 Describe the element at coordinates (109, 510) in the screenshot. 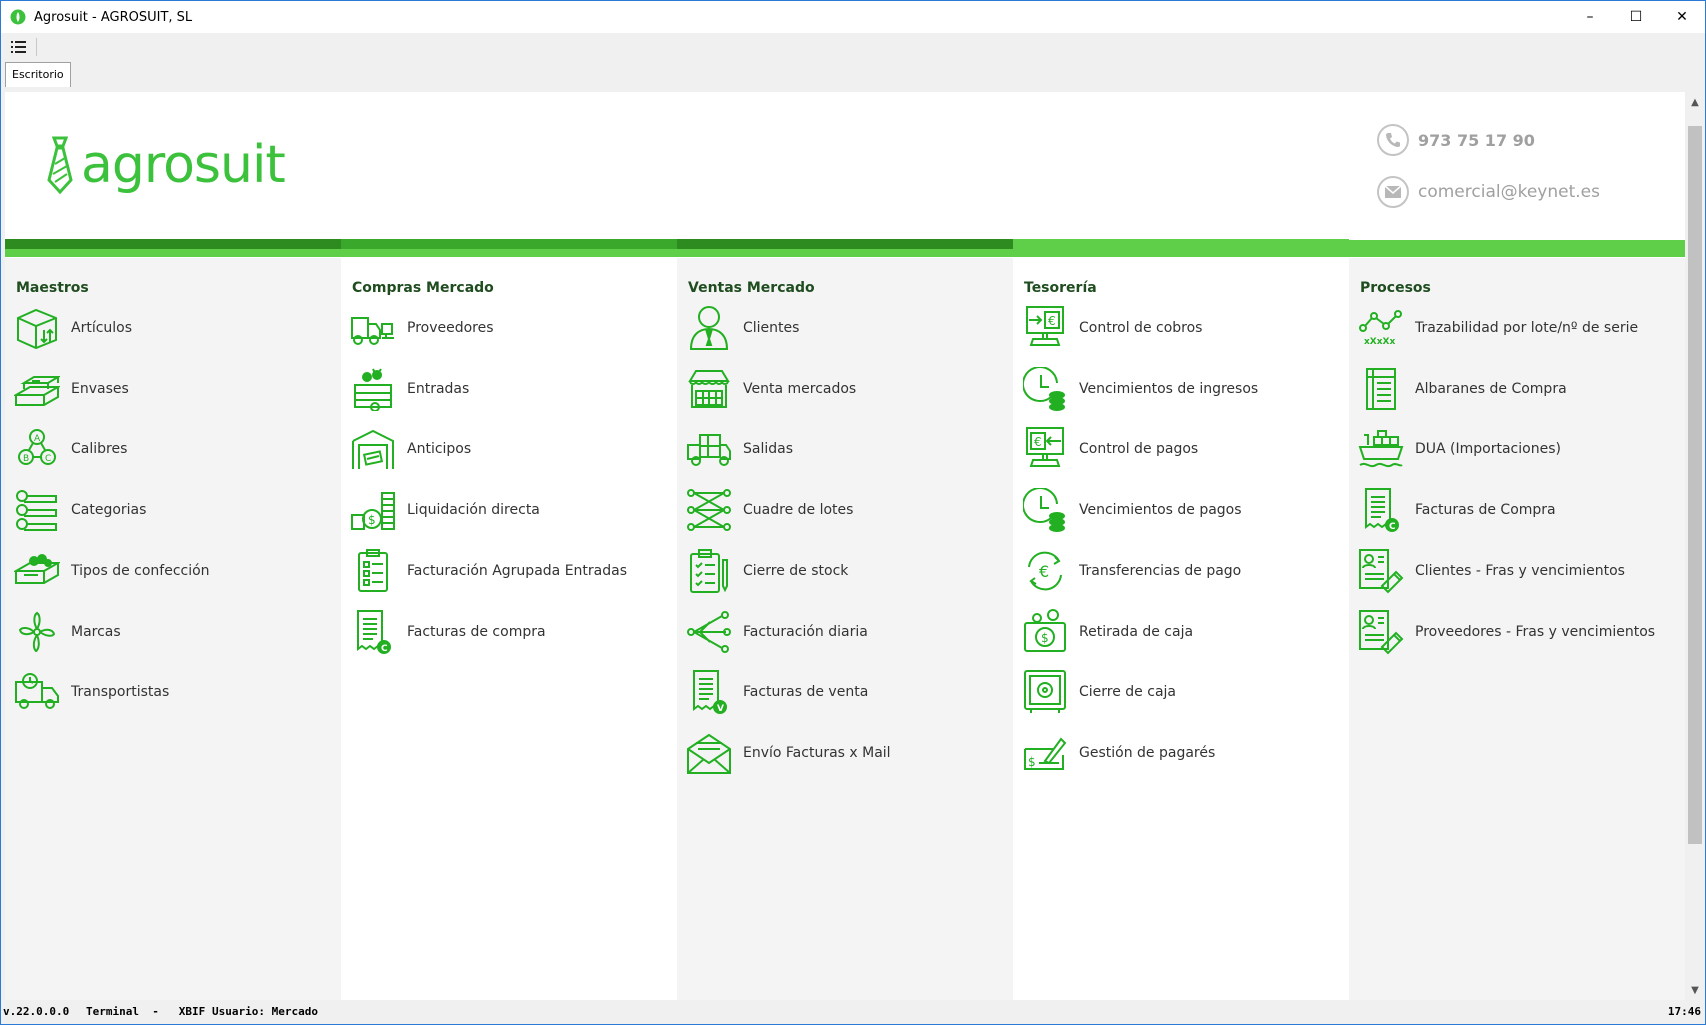

I see `item-label: Categorias` at that location.